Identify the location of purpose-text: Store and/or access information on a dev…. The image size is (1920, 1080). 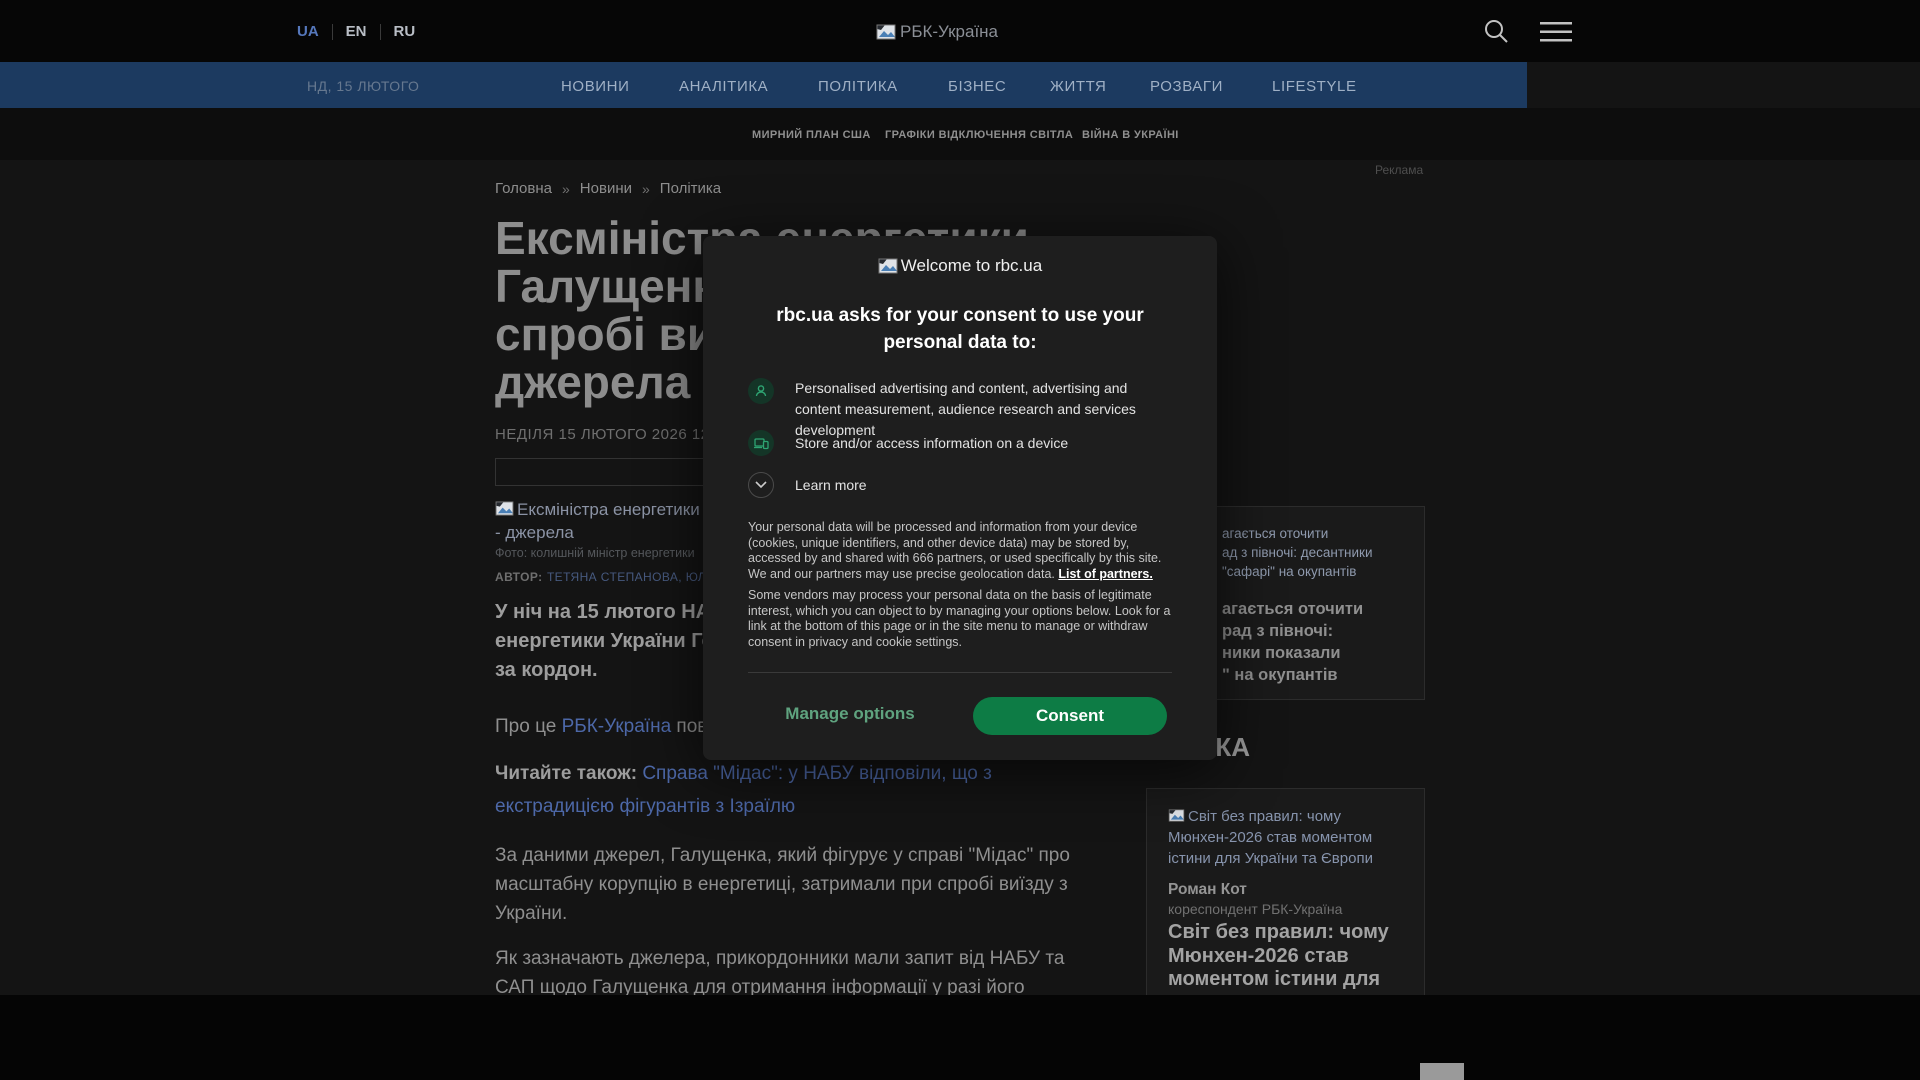
(932, 442).